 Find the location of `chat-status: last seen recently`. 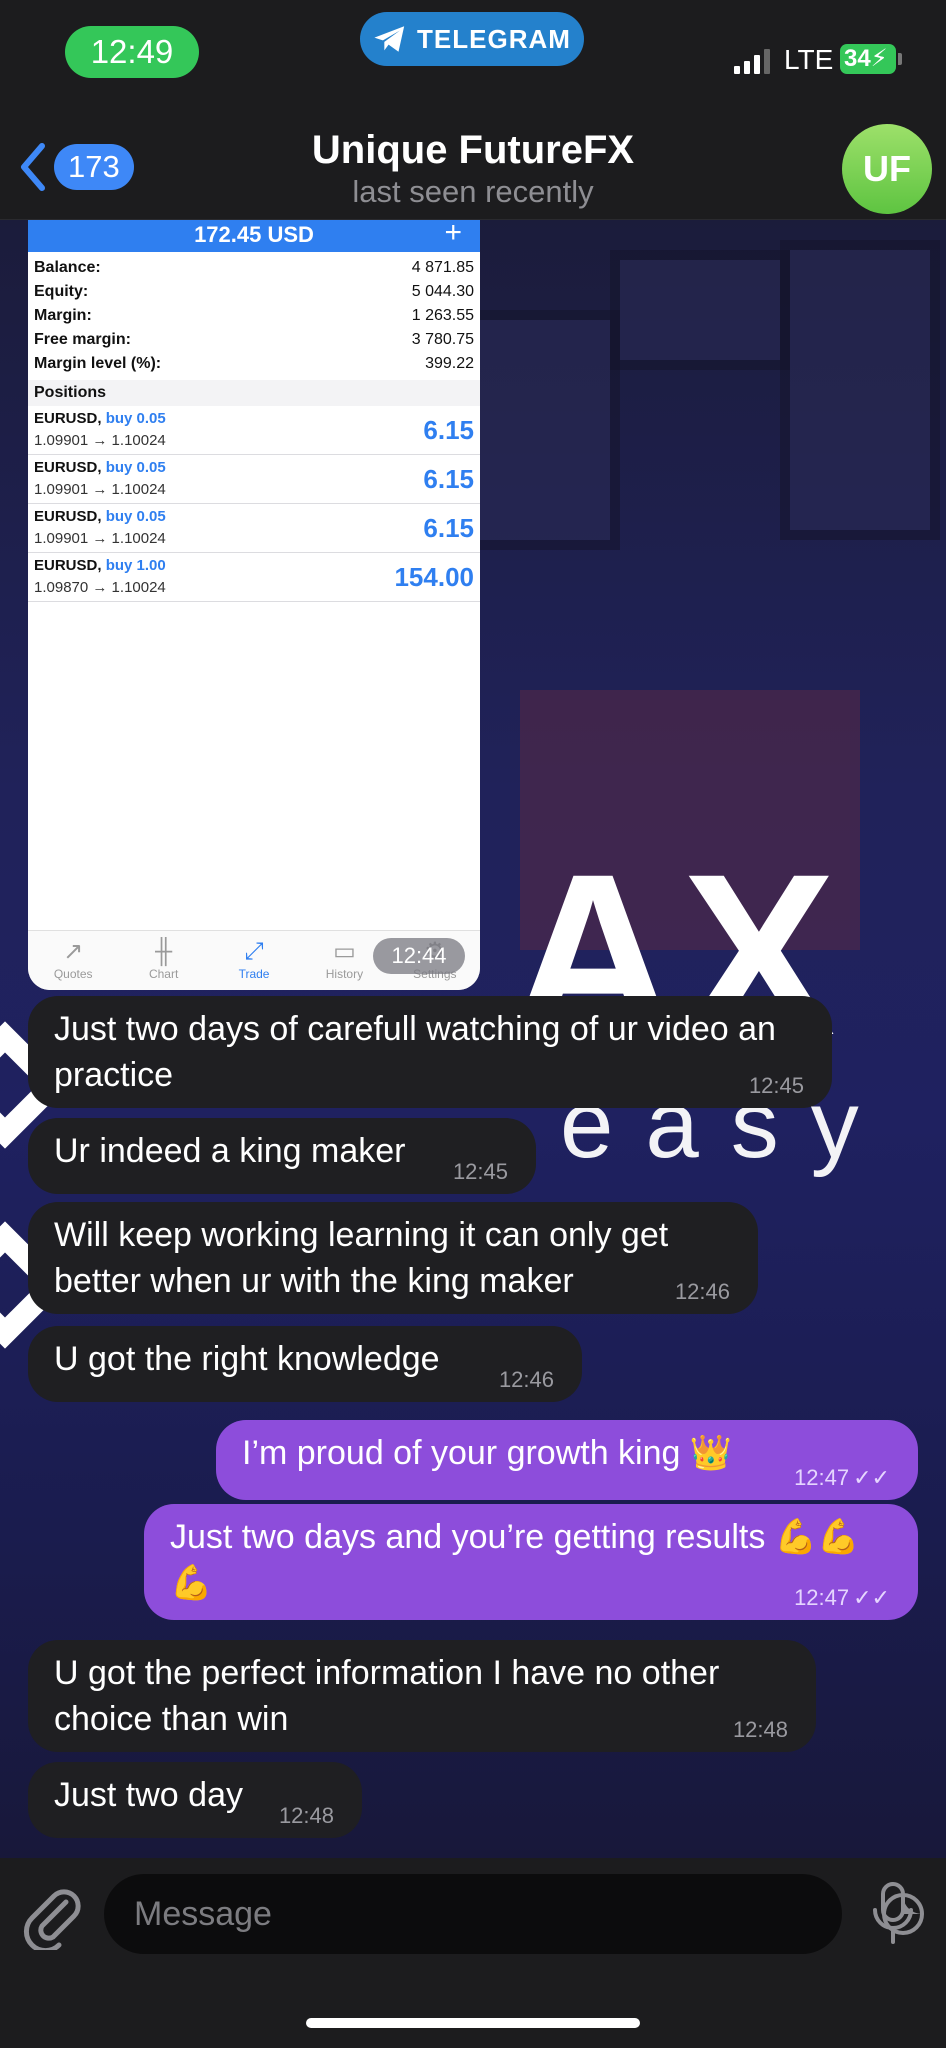

chat-status: last seen recently is located at coordinates (473, 191).